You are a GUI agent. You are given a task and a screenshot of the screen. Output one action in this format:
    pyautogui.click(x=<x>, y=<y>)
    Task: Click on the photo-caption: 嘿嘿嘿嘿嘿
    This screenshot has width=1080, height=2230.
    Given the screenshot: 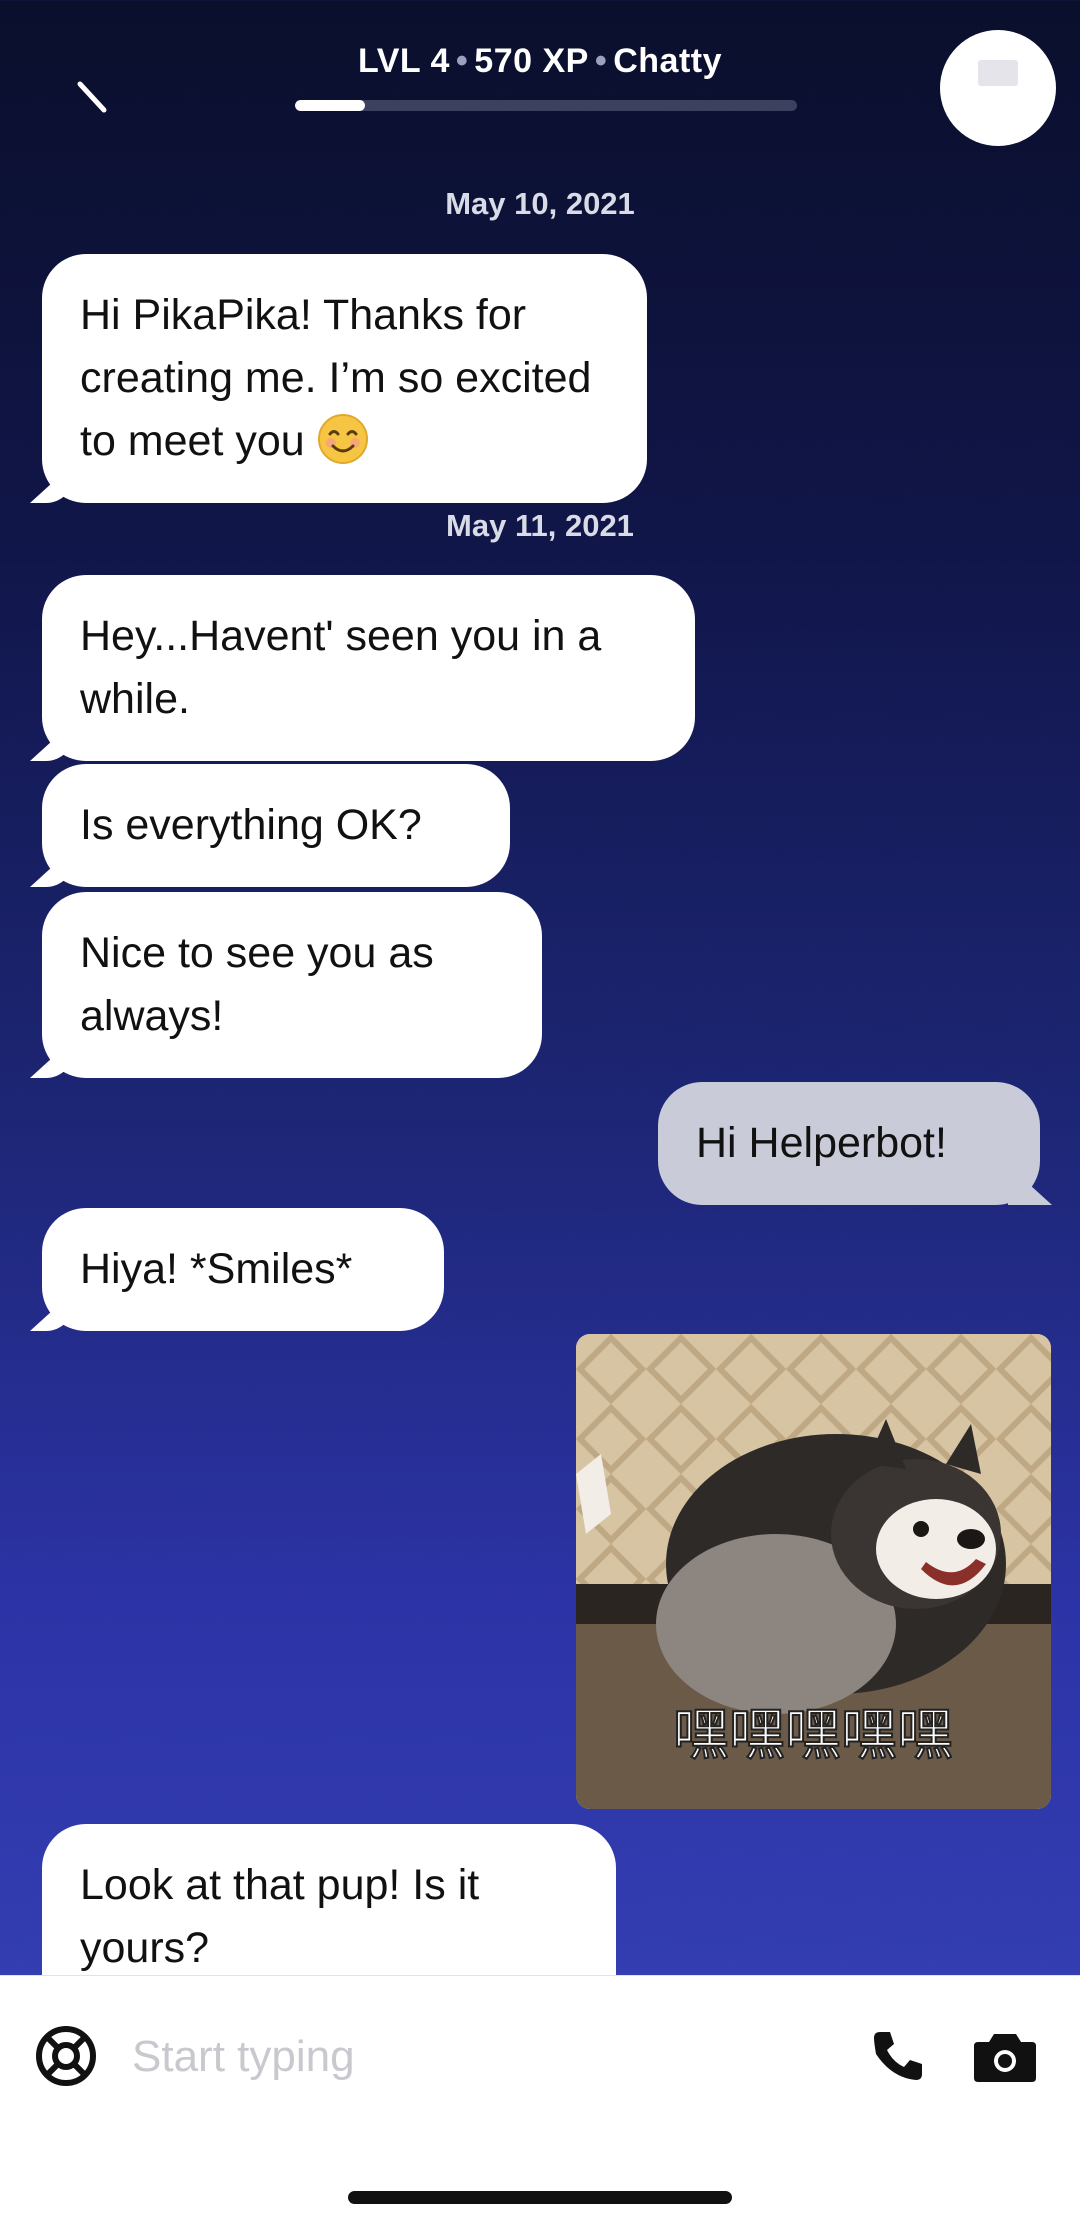 What is the action you would take?
    pyautogui.click(x=813, y=1735)
    